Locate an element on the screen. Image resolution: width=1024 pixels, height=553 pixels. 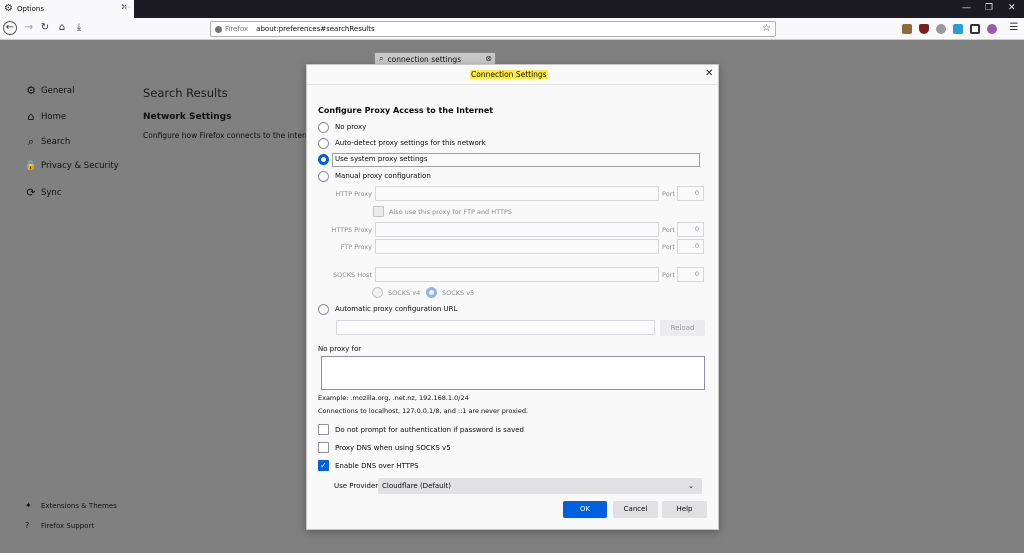
extension-4-icon is located at coordinates (958, 29).